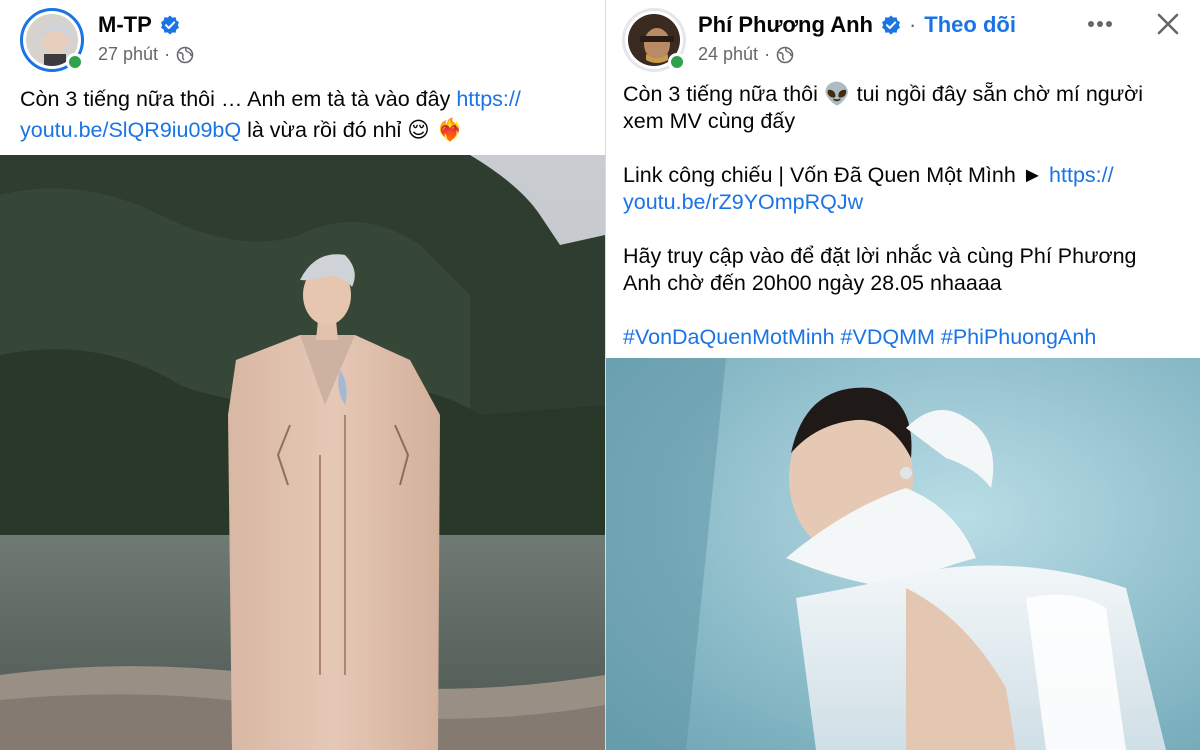  Describe the element at coordinates (130, 130) in the screenshot. I see `caption-link-part2: youtu.be/SlQR9iu09bQ` at that location.